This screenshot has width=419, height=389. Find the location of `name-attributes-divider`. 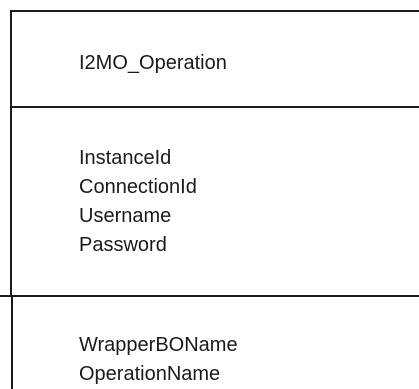

name-attributes-divider is located at coordinates (214, 107).